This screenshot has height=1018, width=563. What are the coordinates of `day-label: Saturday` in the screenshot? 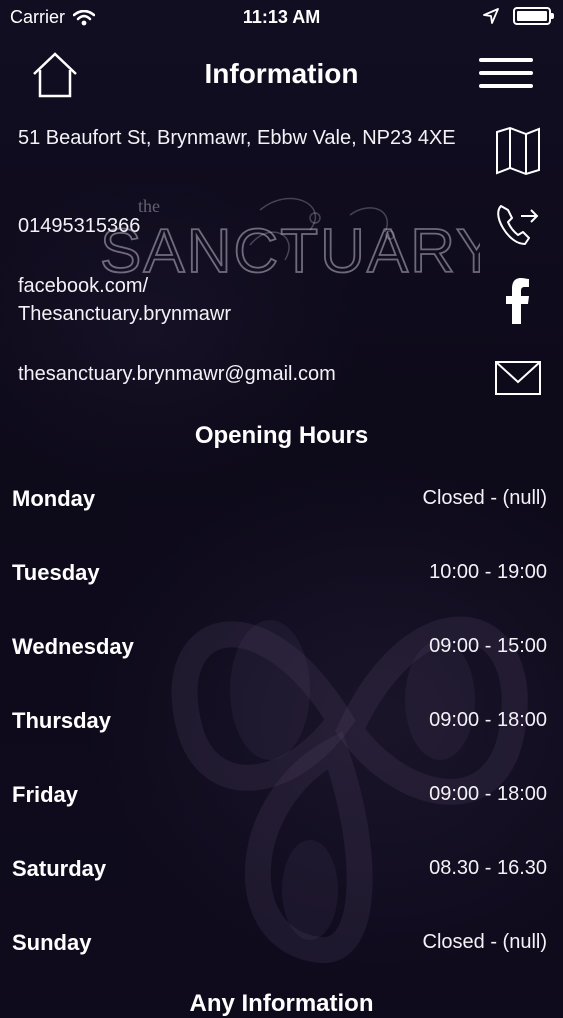 It's located at (59, 868).